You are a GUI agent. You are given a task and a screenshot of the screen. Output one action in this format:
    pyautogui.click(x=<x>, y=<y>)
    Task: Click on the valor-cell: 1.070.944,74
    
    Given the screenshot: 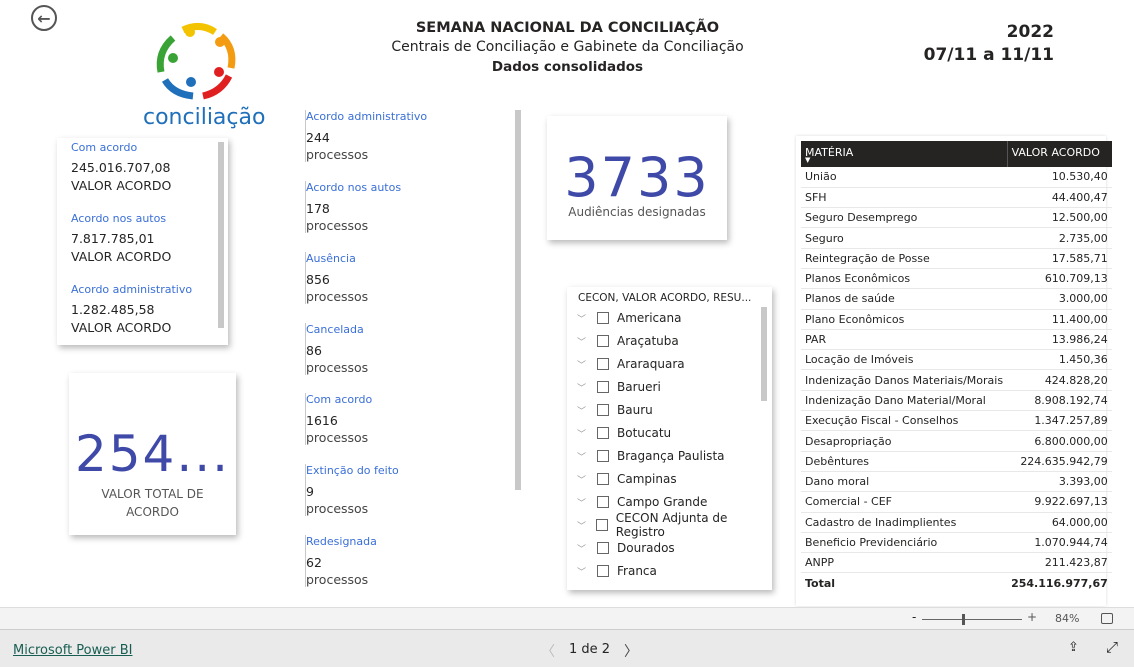 What is the action you would take?
    pyautogui.click(x=1059, y=543)
    